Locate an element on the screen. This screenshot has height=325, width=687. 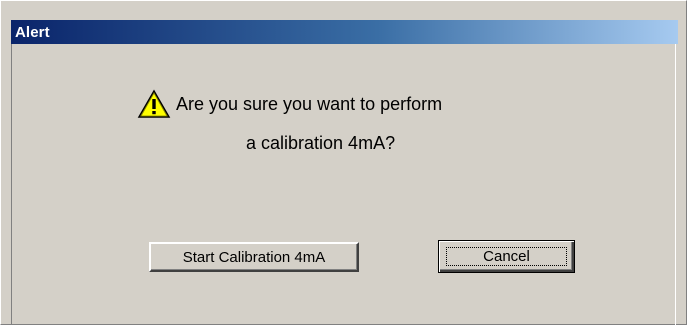
message-first-line: Are you sure you want to perform is located at coordinates (289, 104).